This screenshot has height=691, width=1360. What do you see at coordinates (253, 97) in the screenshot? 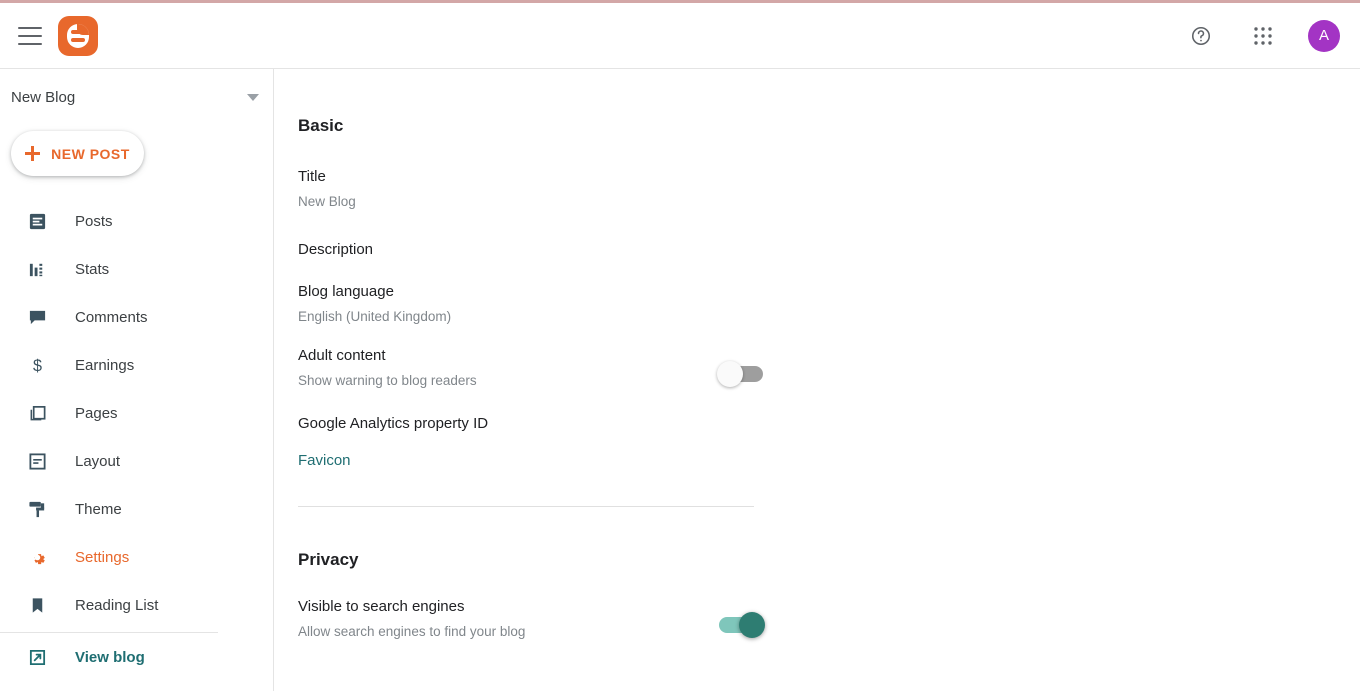
I see `chevron-down-icon` at bounding box center [253, 97].